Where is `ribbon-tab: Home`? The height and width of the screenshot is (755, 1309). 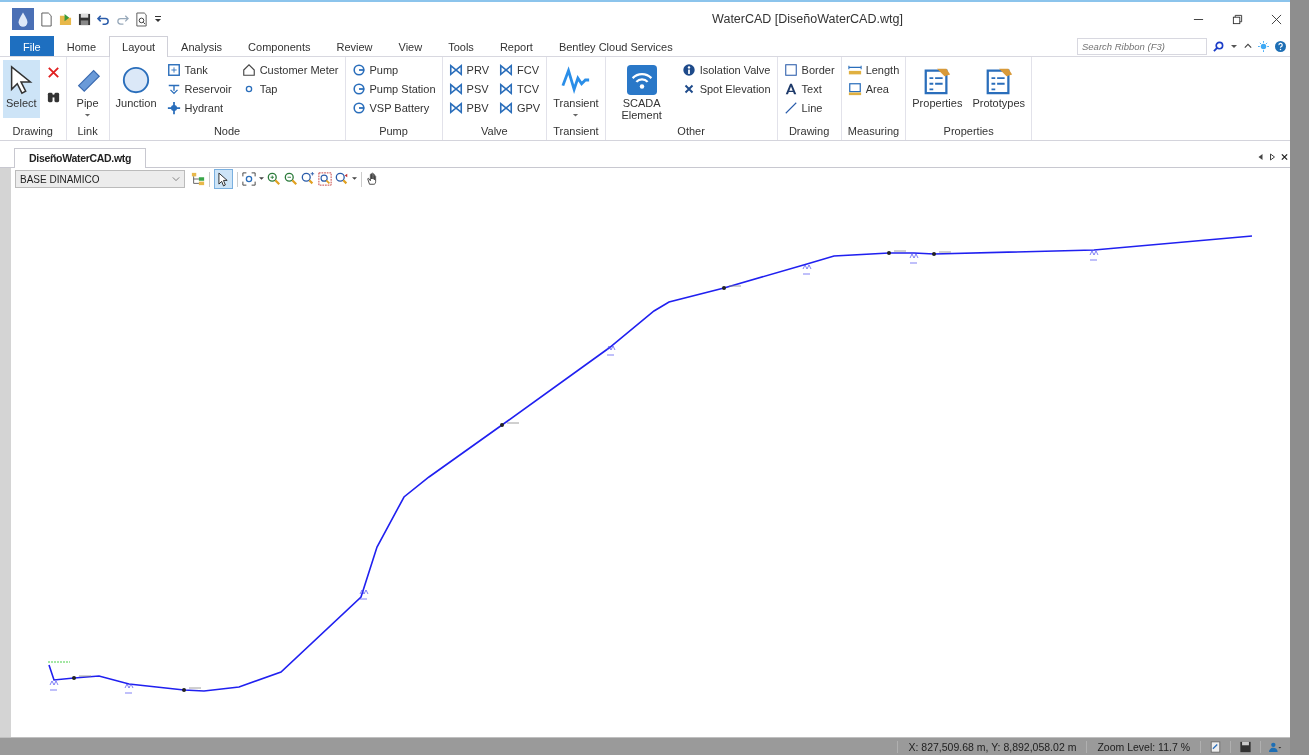 ribbon-tab: Home is located at coordinates (81, 46).